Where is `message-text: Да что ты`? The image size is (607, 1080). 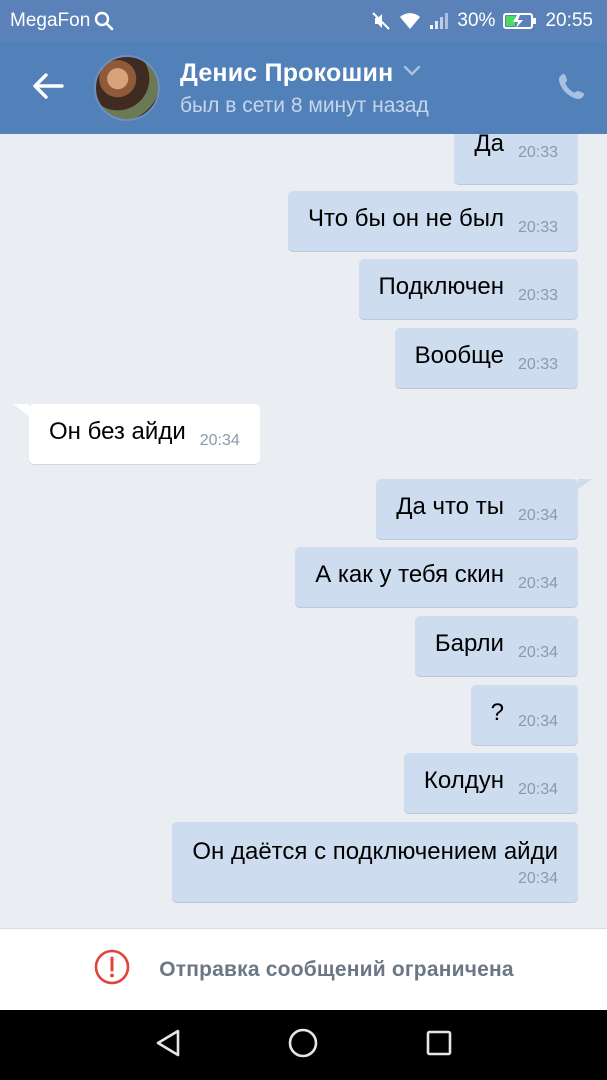 message-text: Да что ты is located at coordinates (450, 506).